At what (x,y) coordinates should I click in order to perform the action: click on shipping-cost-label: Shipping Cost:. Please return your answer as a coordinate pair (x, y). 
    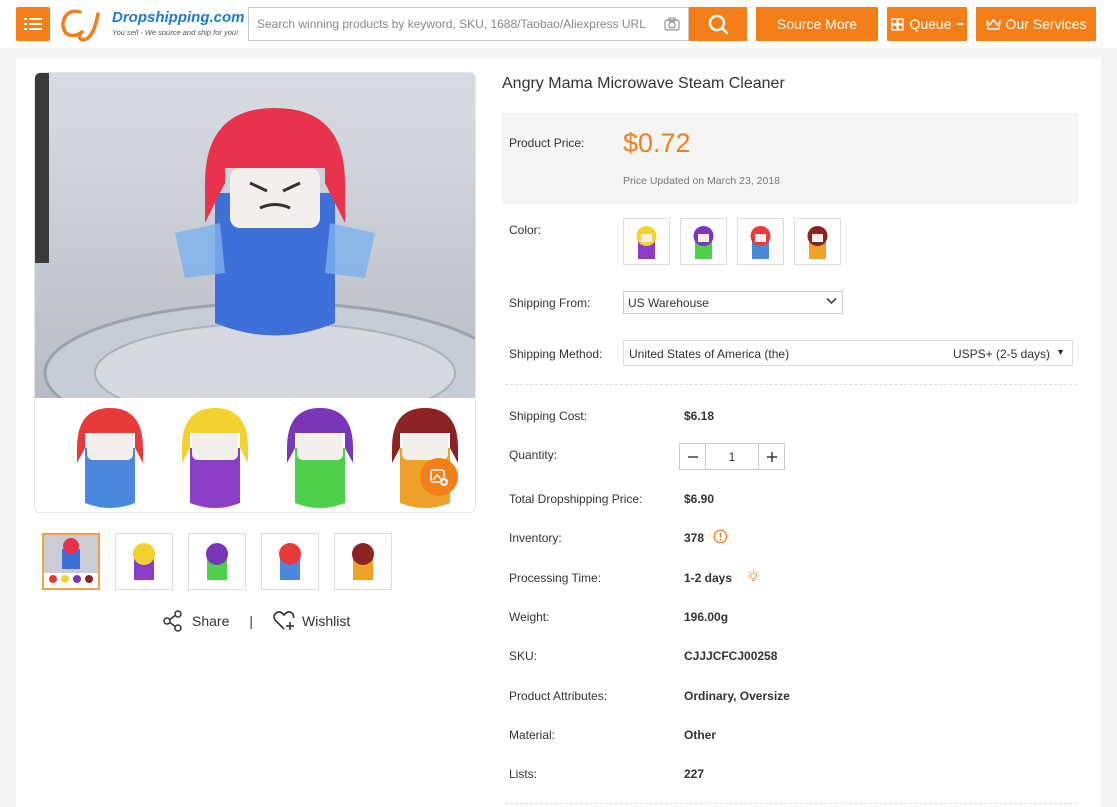
    Looking at the image, I should click on (548, 416).